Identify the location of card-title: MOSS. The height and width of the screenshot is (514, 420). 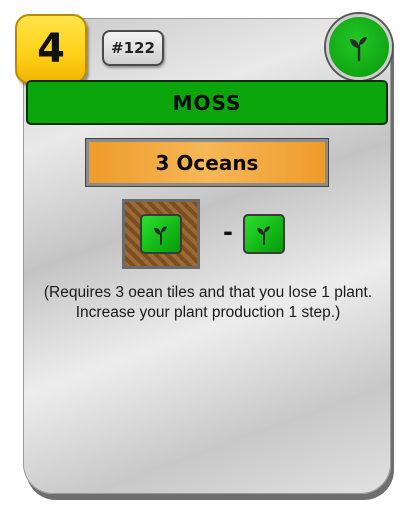
(207, 102).